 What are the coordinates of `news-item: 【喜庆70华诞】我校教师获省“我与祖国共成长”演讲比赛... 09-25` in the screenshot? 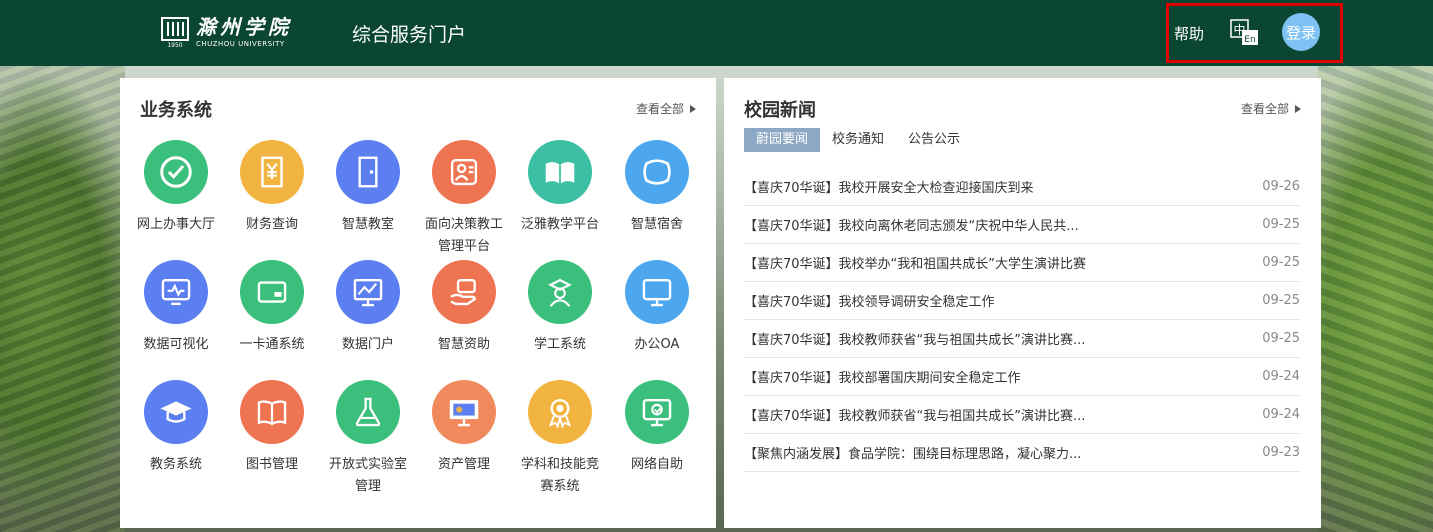 It's located at (1022, 339).